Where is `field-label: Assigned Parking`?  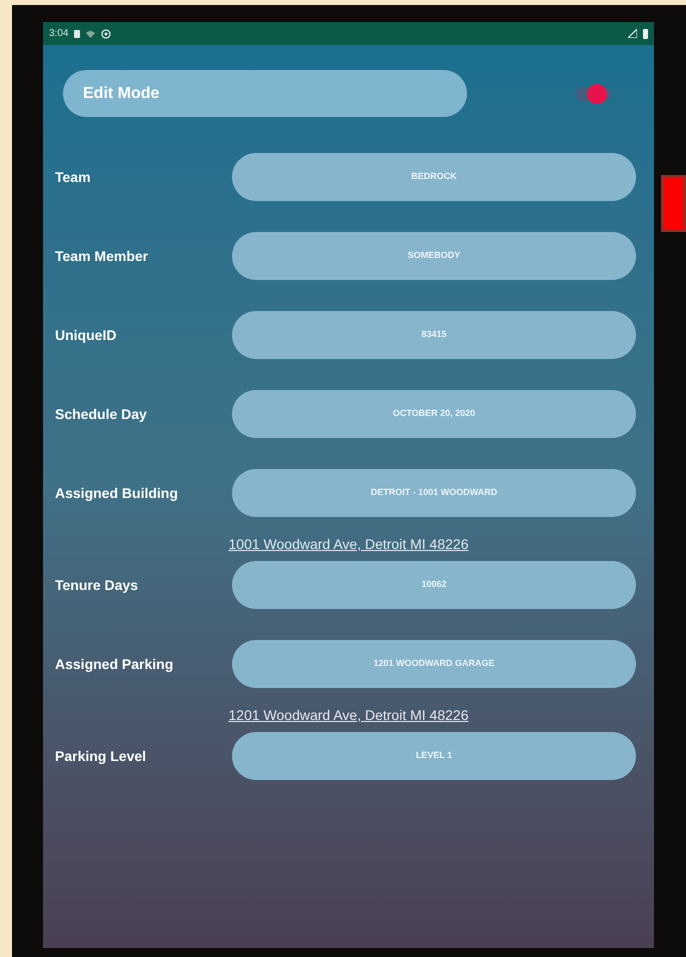
field-label: Assigned Parking is located at coordinates (114, 664).